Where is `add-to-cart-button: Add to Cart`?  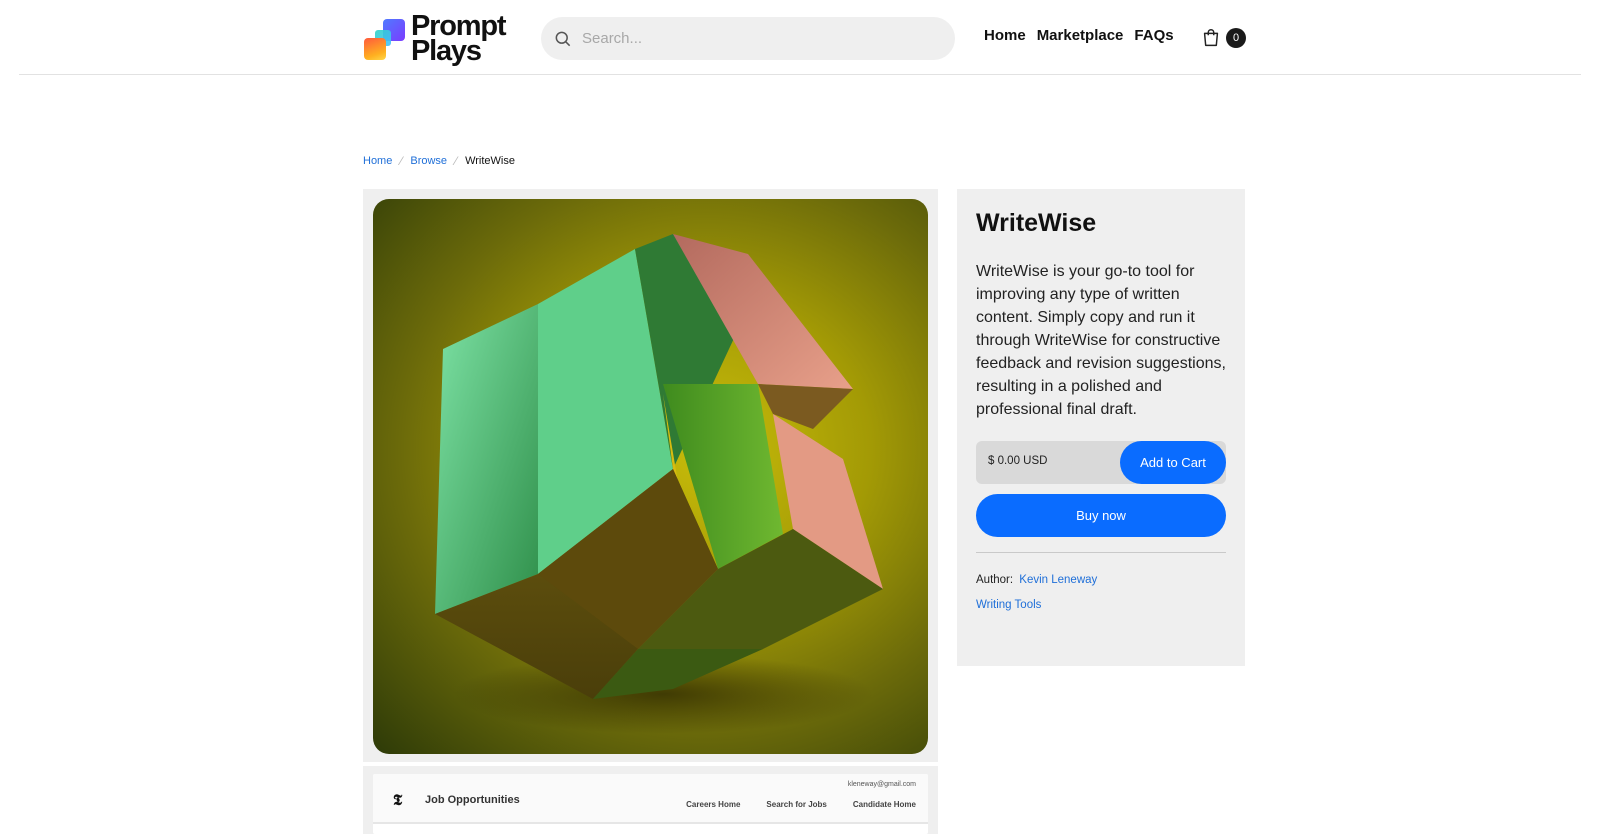 add-to-cart-button: Add to Cart is located at coordinates (1173, 462).